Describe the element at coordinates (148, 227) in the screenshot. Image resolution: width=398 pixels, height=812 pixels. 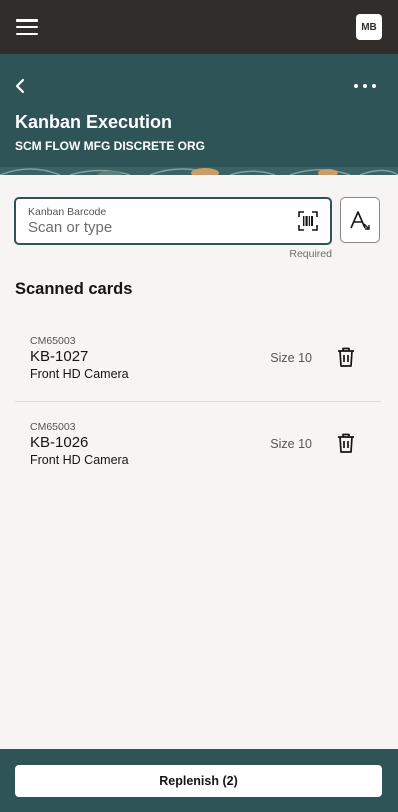
I see `kanban-barcode-input` at that location.